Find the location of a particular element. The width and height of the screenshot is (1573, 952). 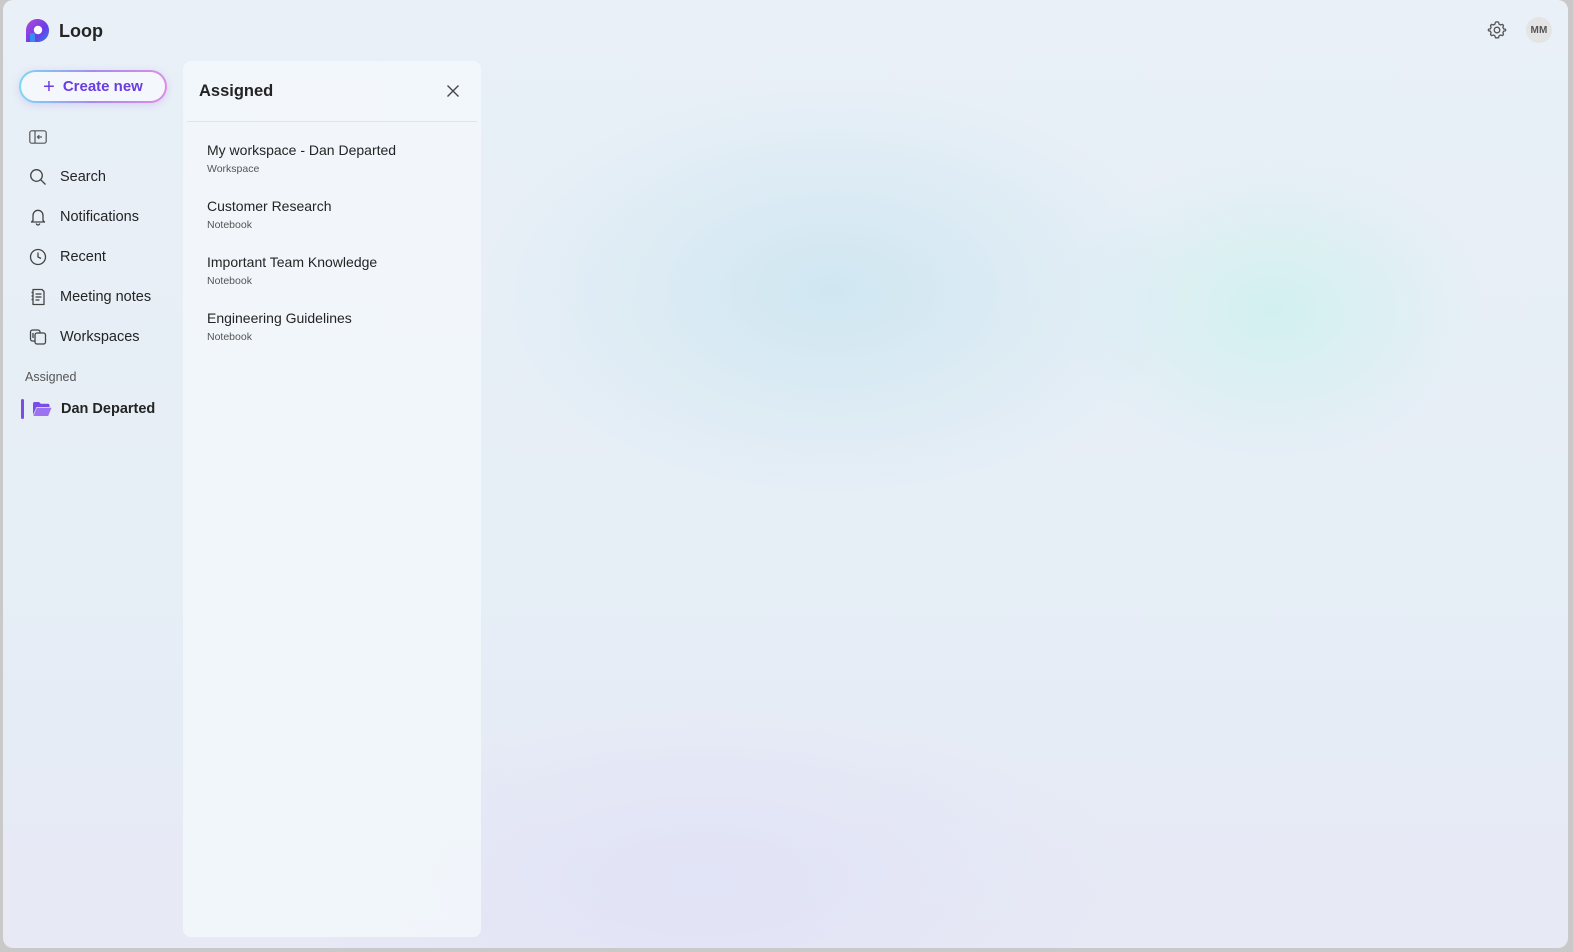

close-icon is located at coordinates (453, 91).